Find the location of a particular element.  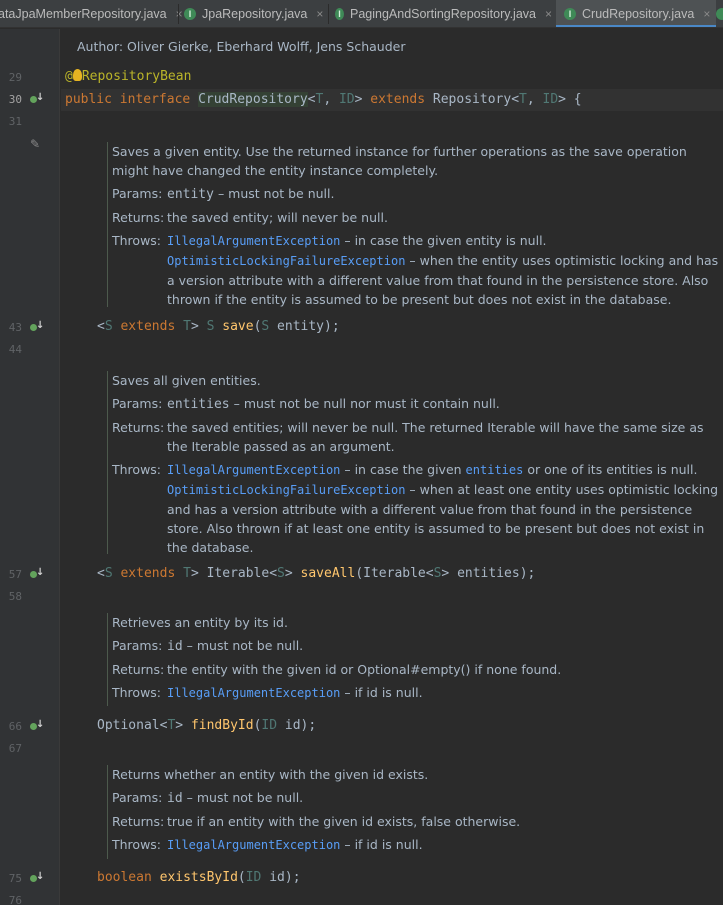

tab-label: JpaRepository.java is located at coordinates (255, 14).